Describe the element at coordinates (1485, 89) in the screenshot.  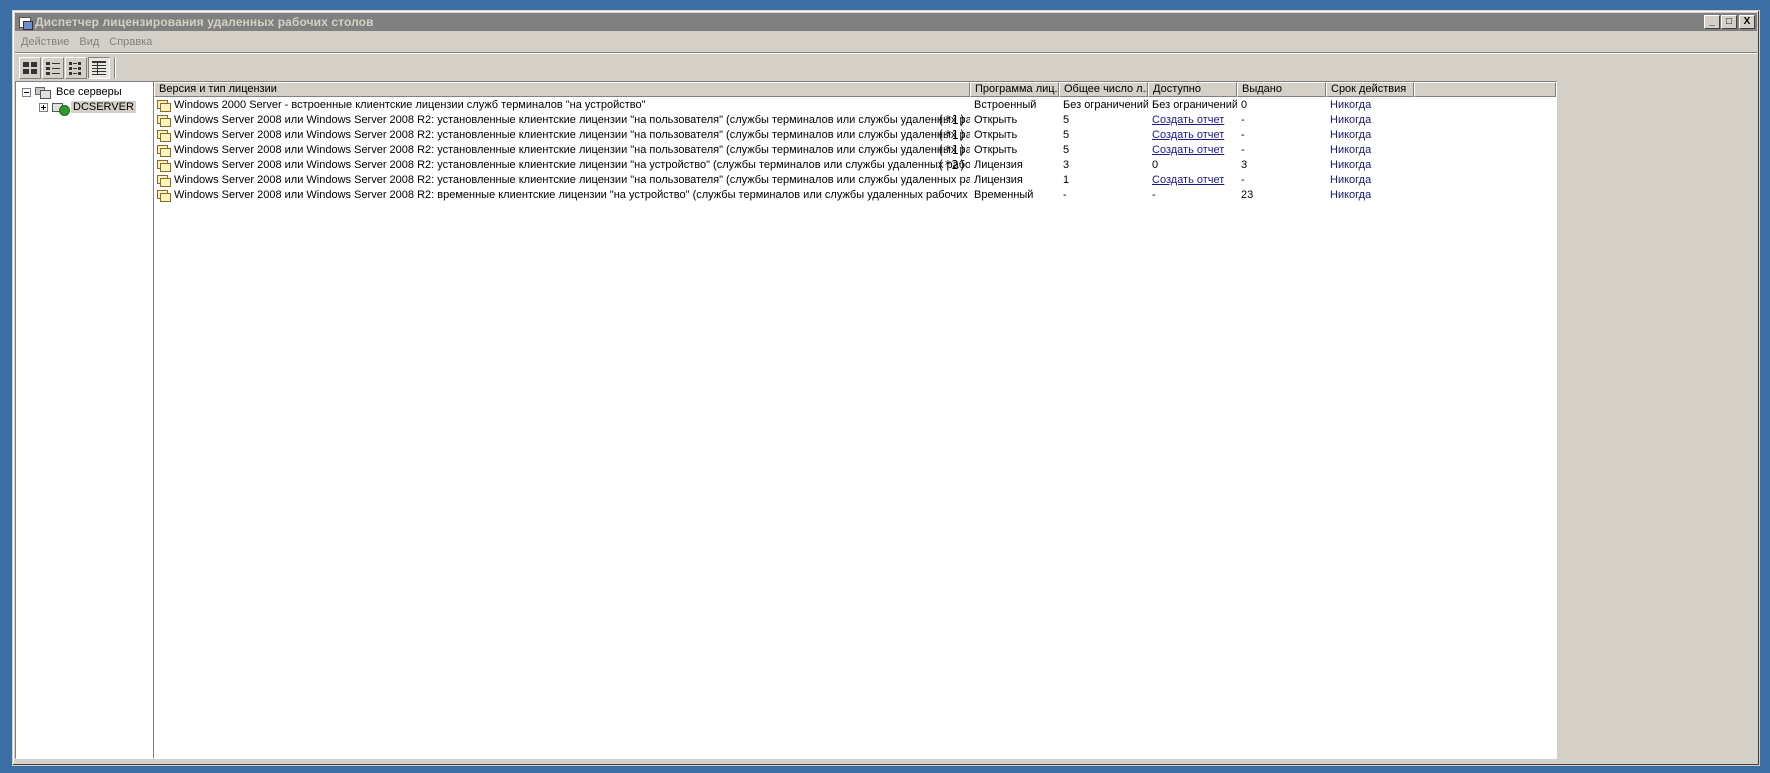
I see `column-header-filler` at that location.